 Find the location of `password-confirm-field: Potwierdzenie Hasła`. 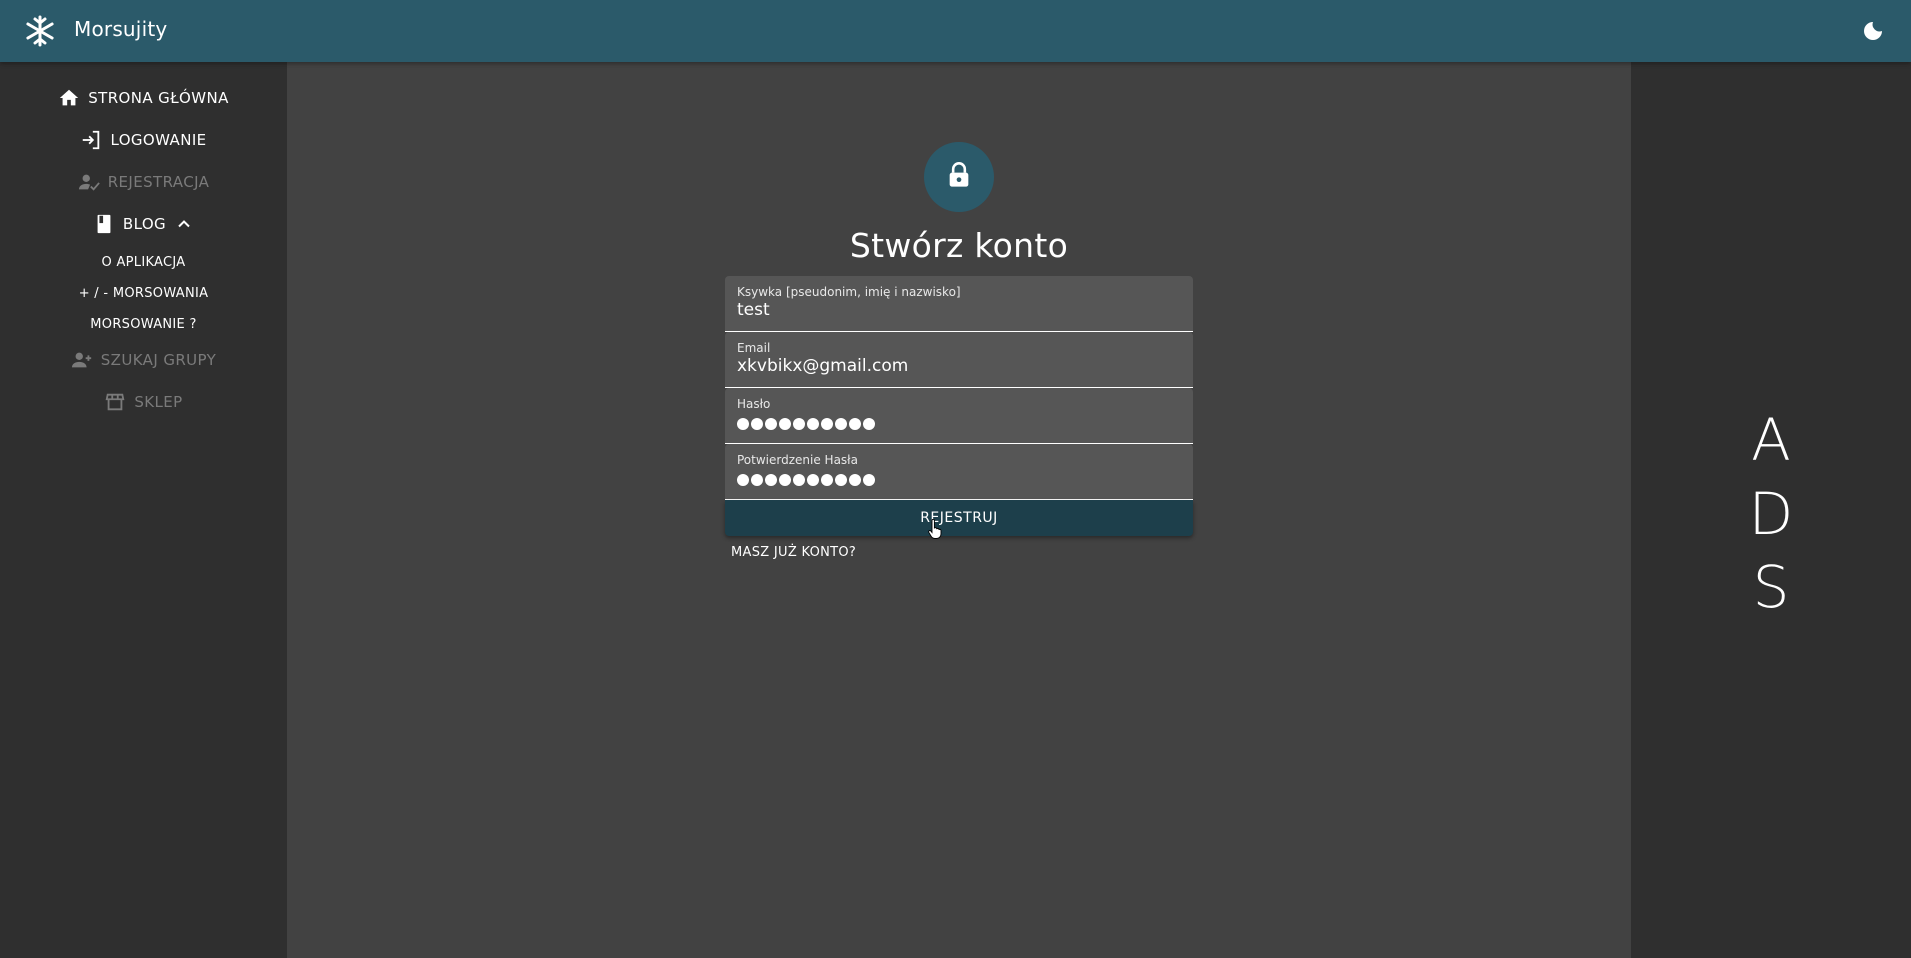

password-confirm-field: Potwierdzenie Hasła is located at coordinates (959, 472).